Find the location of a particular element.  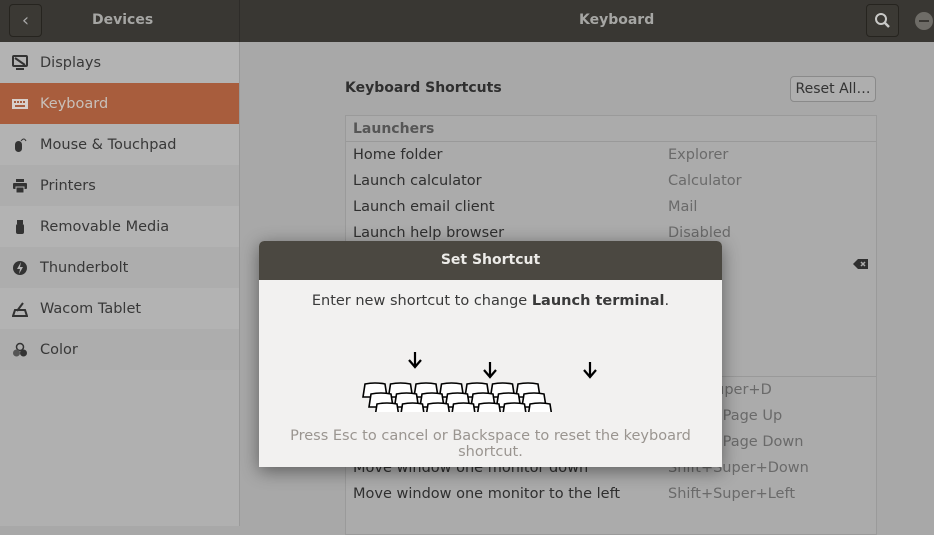

printer-icon is located at coordinates (20, 186).